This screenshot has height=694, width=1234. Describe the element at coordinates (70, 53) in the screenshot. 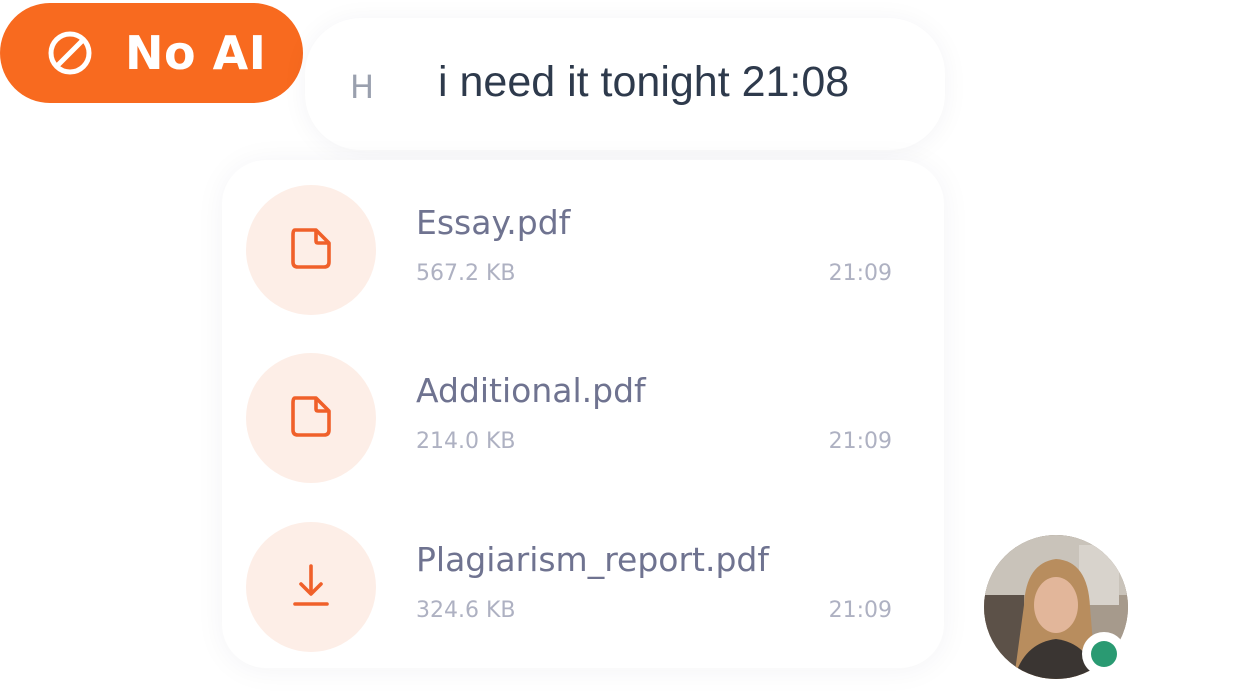

I see `no-entry-icon` at that location.